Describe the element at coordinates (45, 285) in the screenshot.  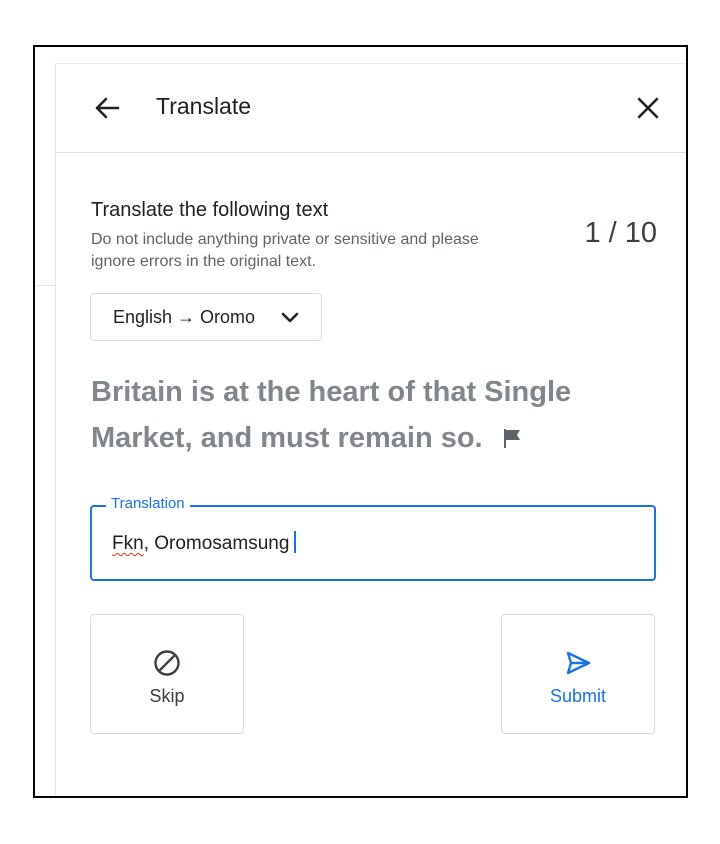
I see `divider` at that location.